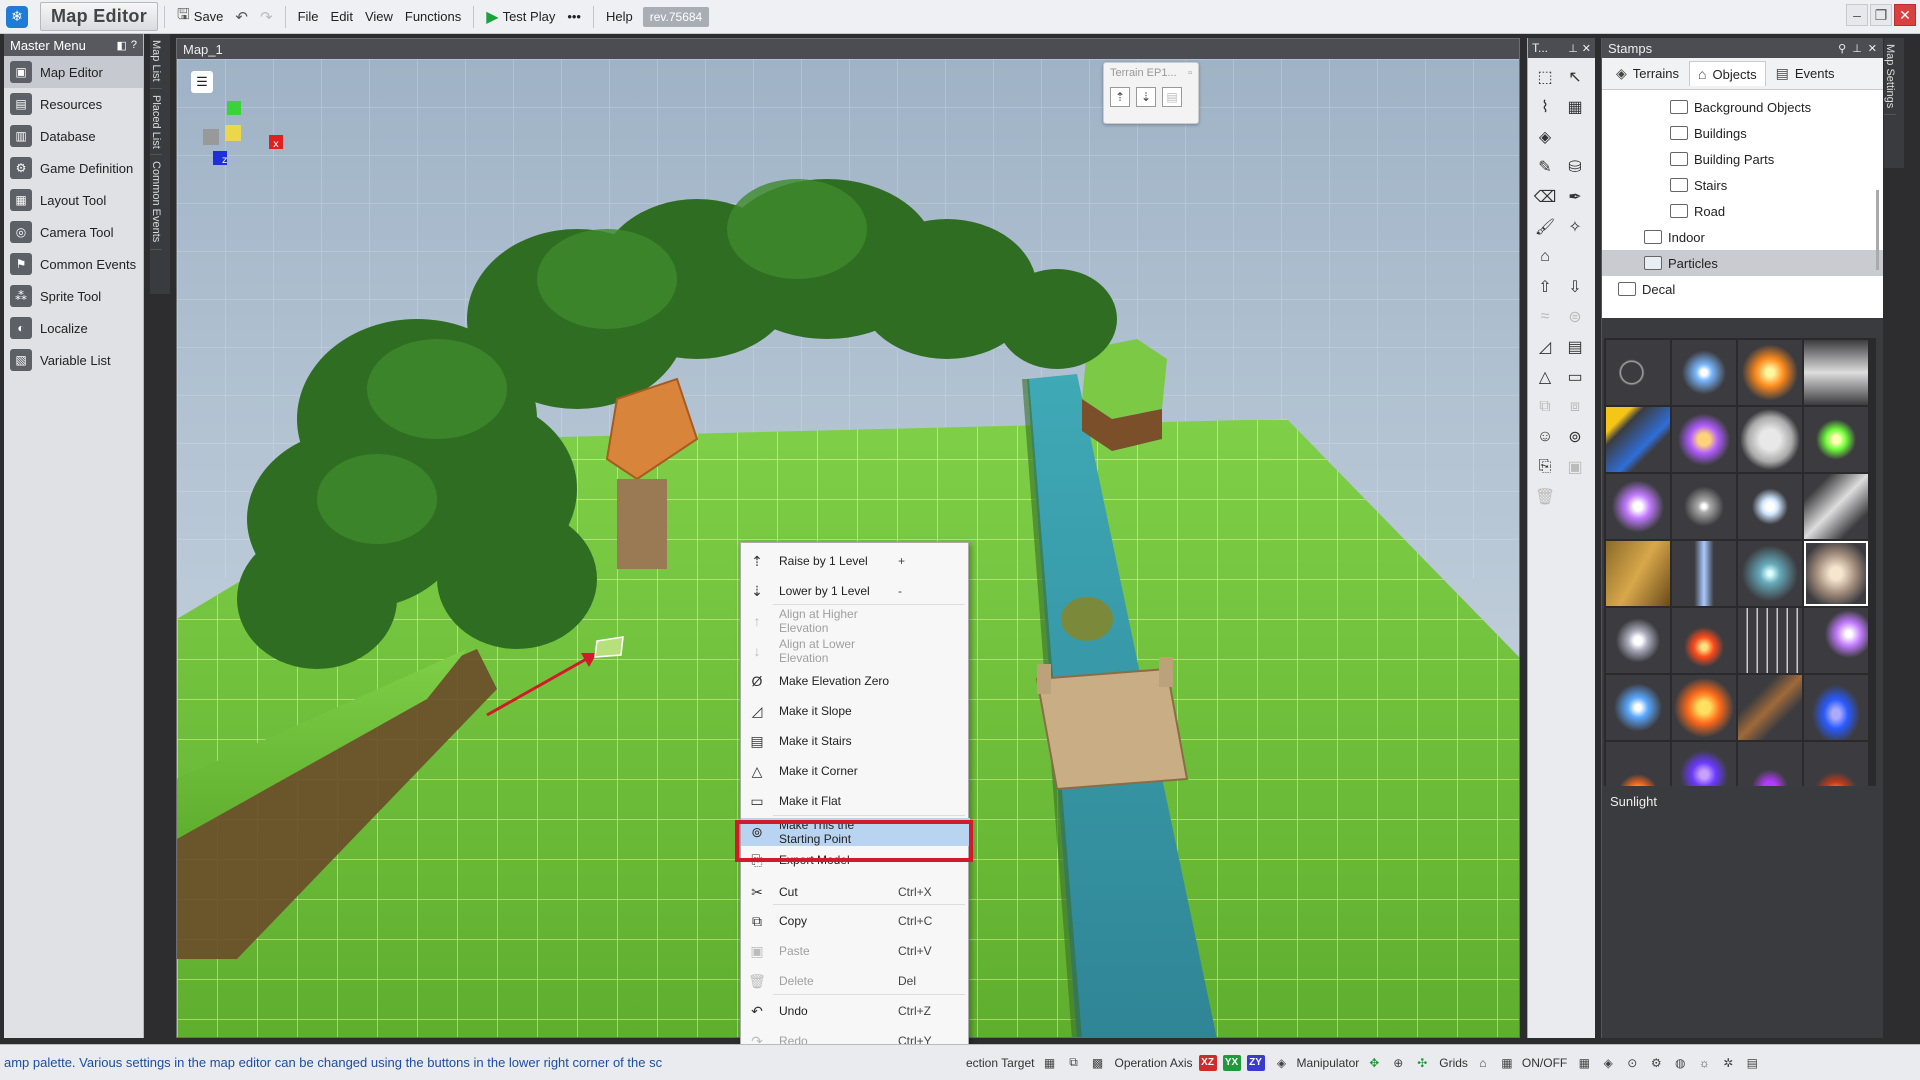  Describe the element at coordinates (308, 17) in the screenshot. I see `menu-file: File` at that location.